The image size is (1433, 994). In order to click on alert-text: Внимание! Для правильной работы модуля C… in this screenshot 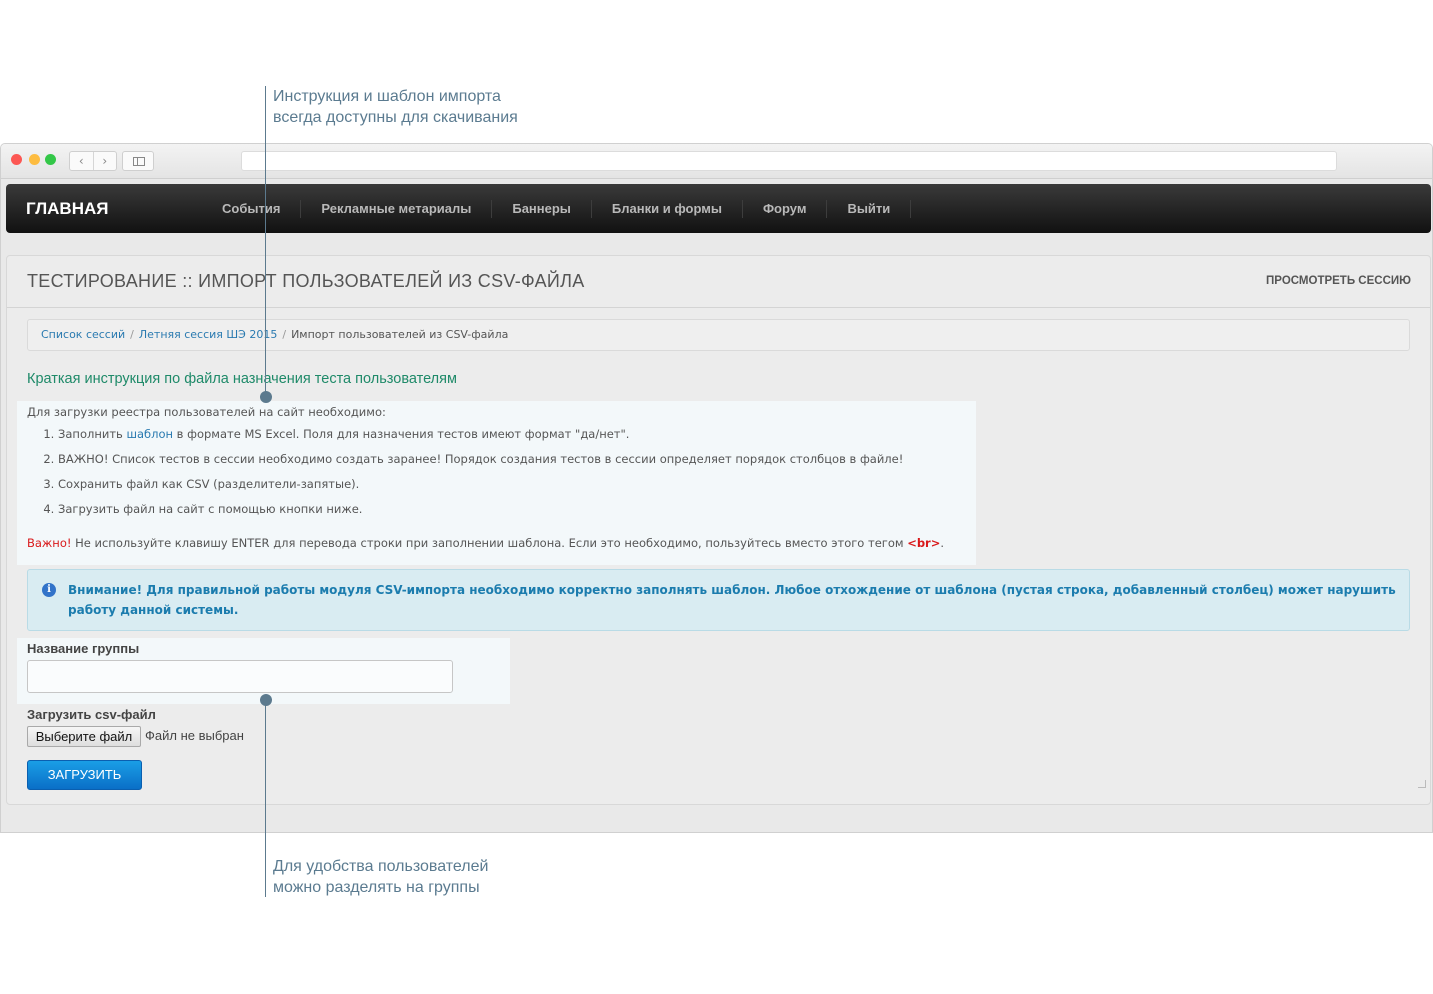, I will do `click(732, 600)`.